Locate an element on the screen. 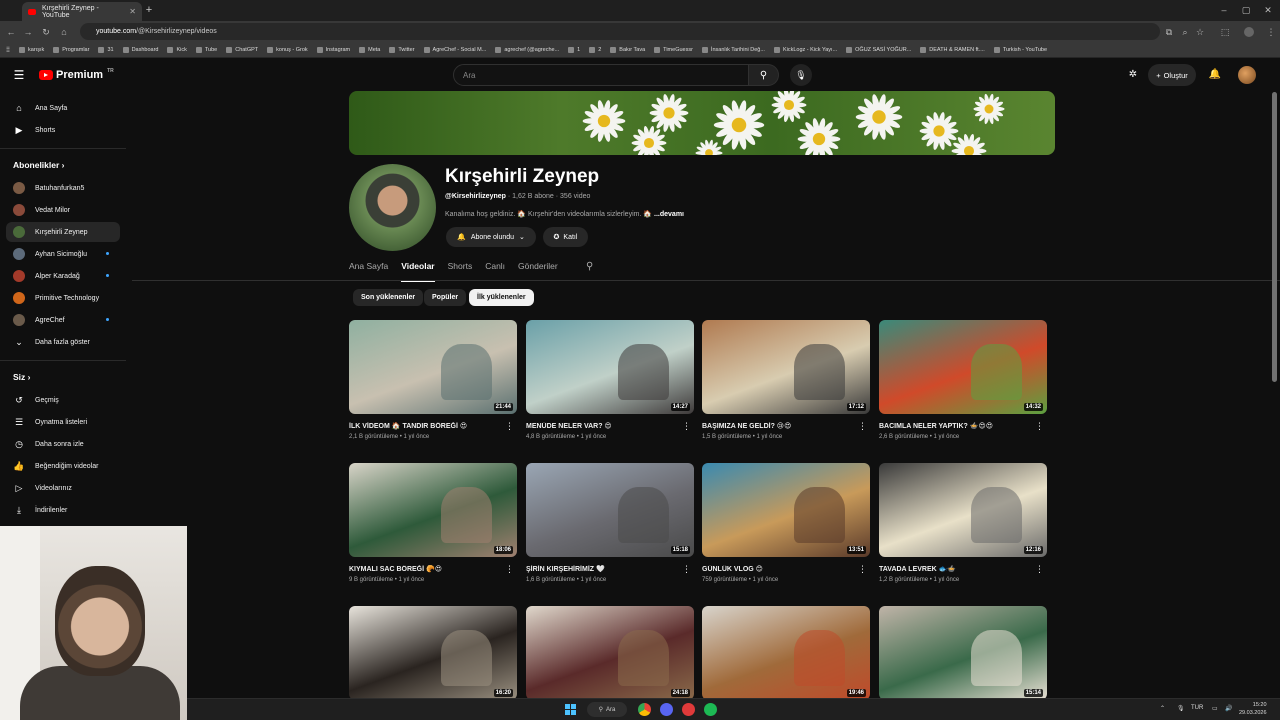 This screenshot has width=1280, height=720. youtube-logo: Premium TR is located at coordinates (76, 74).